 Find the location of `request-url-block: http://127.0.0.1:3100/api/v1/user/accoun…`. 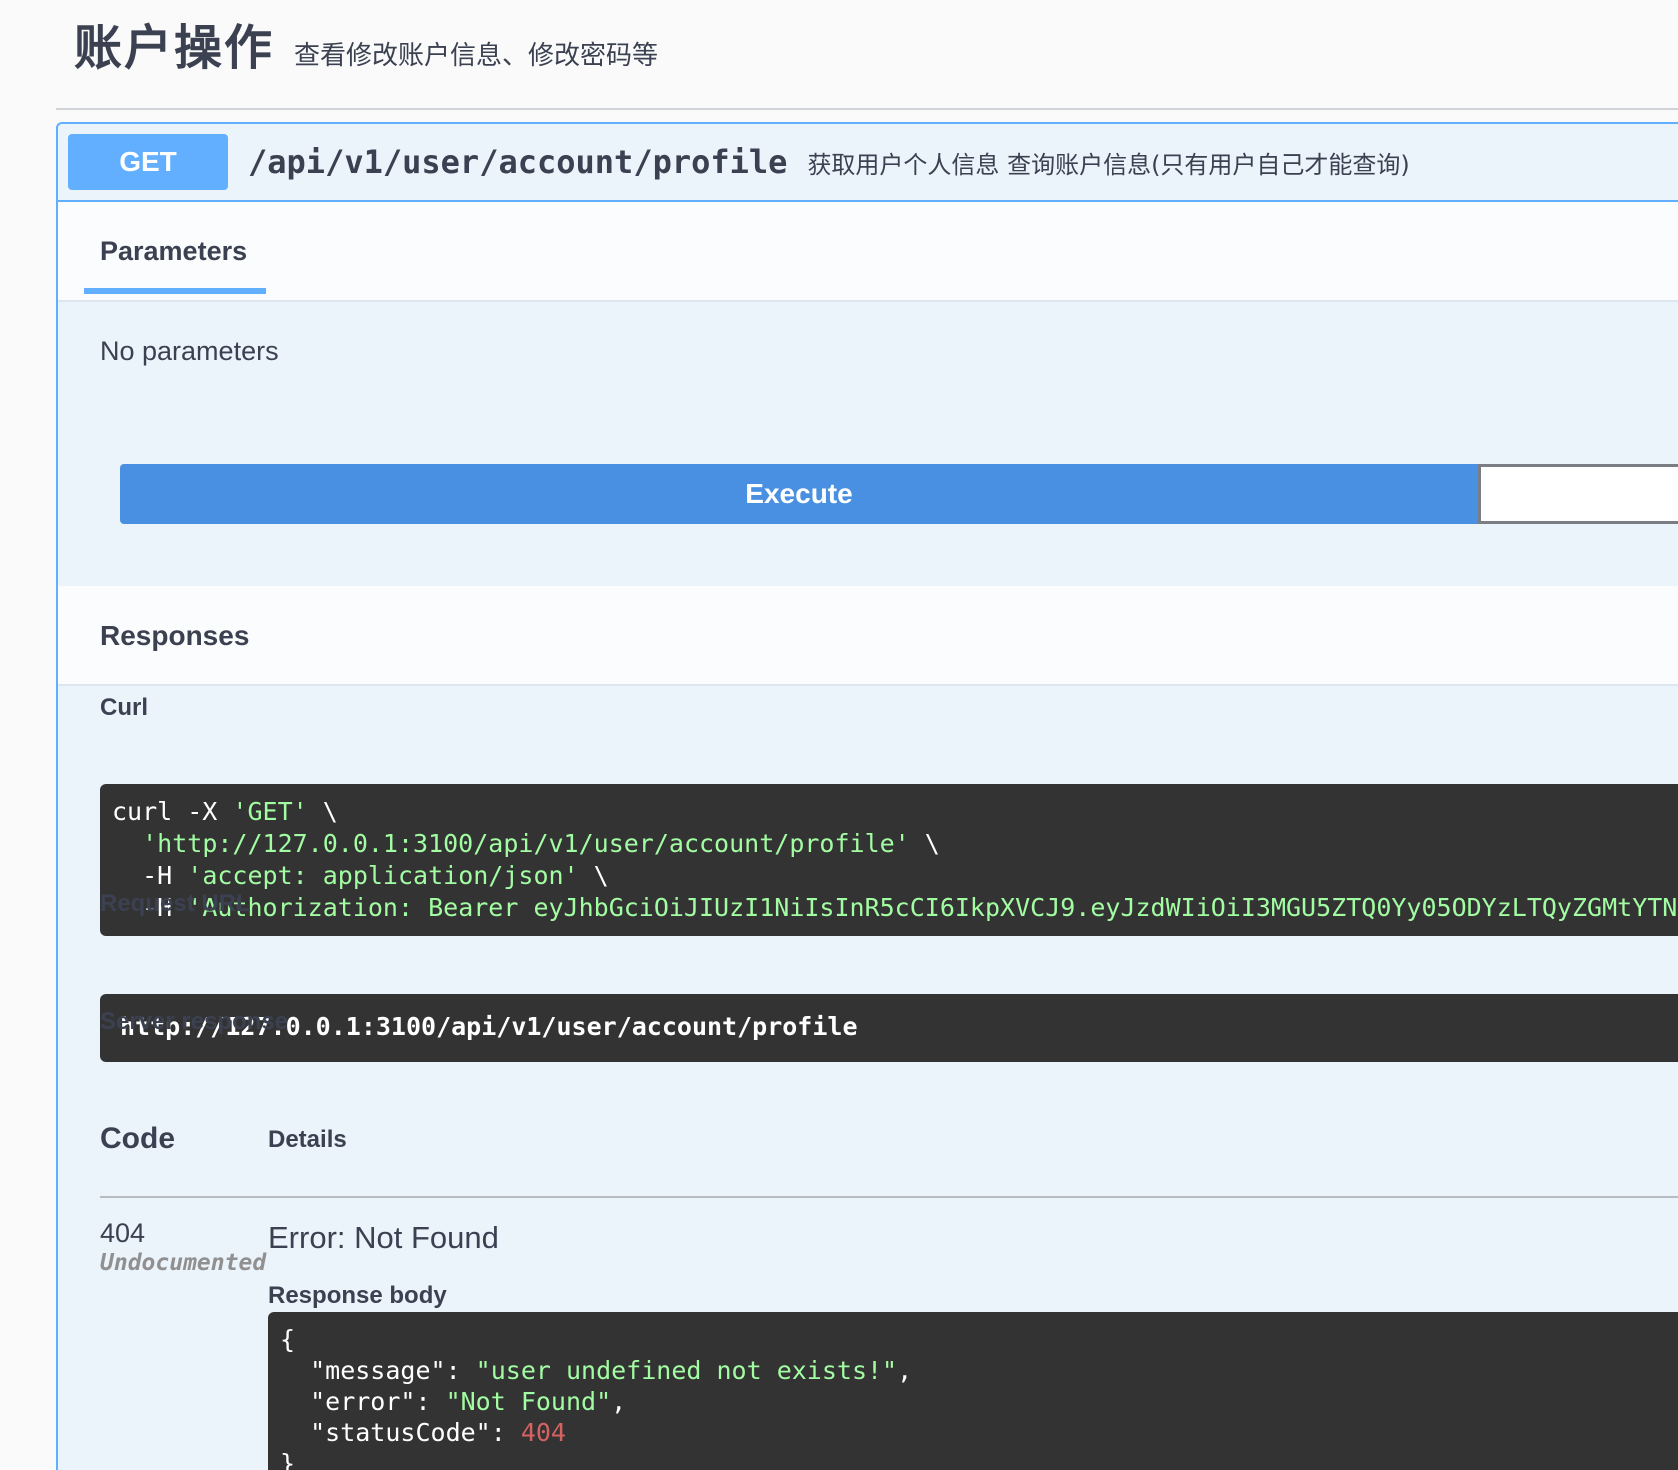

request-url-block: http://127.0.0.1:3100/api/v1/user/accoun… is located at coordinates (889, 1028).